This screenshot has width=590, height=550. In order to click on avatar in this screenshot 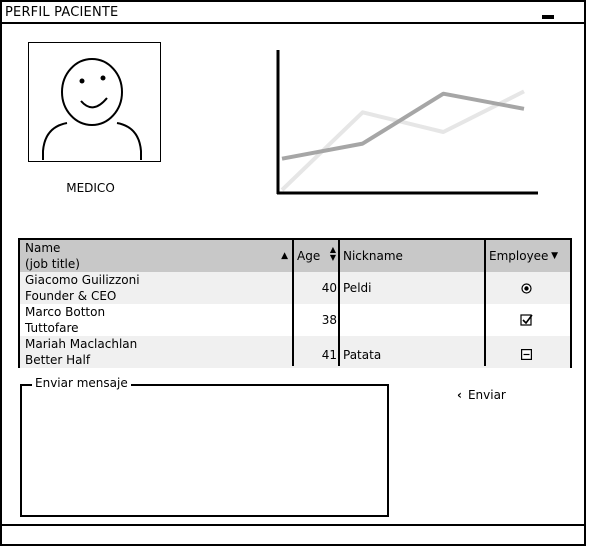, I will do `click(94, 102)`.